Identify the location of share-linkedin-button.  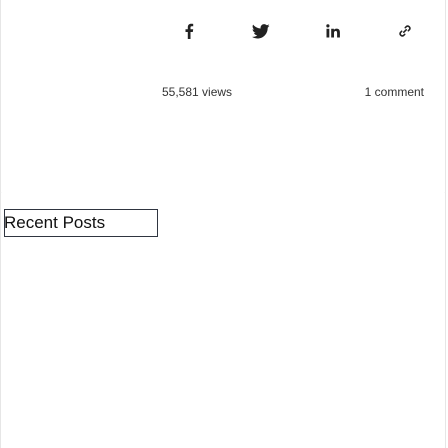
(333, 31).